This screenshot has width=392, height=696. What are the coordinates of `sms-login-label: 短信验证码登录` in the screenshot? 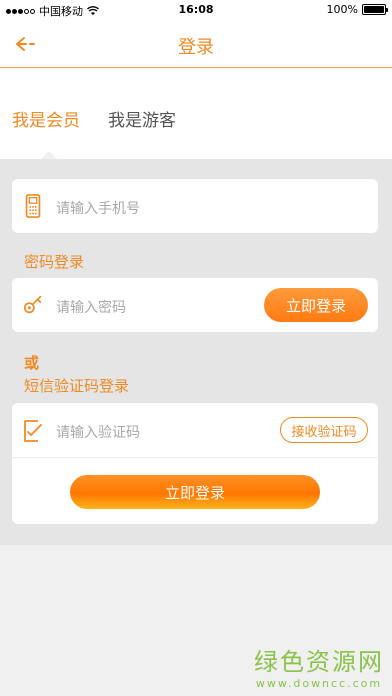 It's located at (77, 386).